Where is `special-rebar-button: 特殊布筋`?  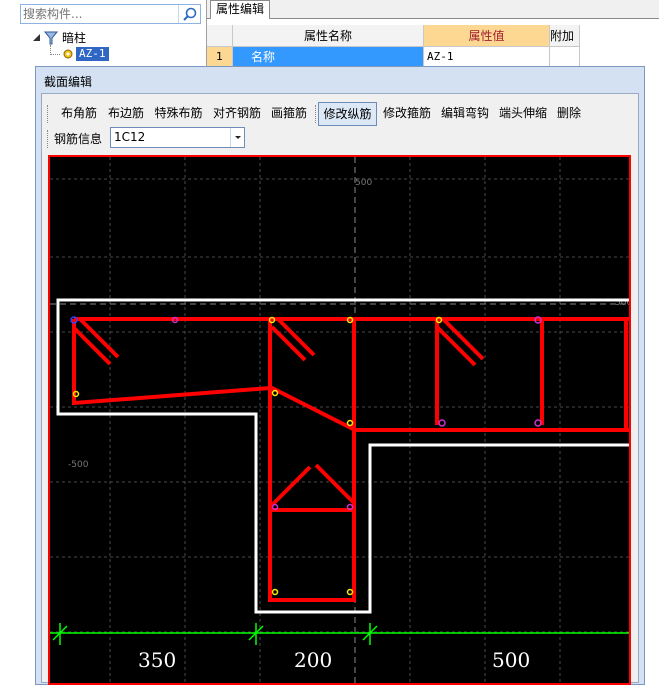
special-rebar-button: 特殊布筋 is located at coordinates (178, 114).